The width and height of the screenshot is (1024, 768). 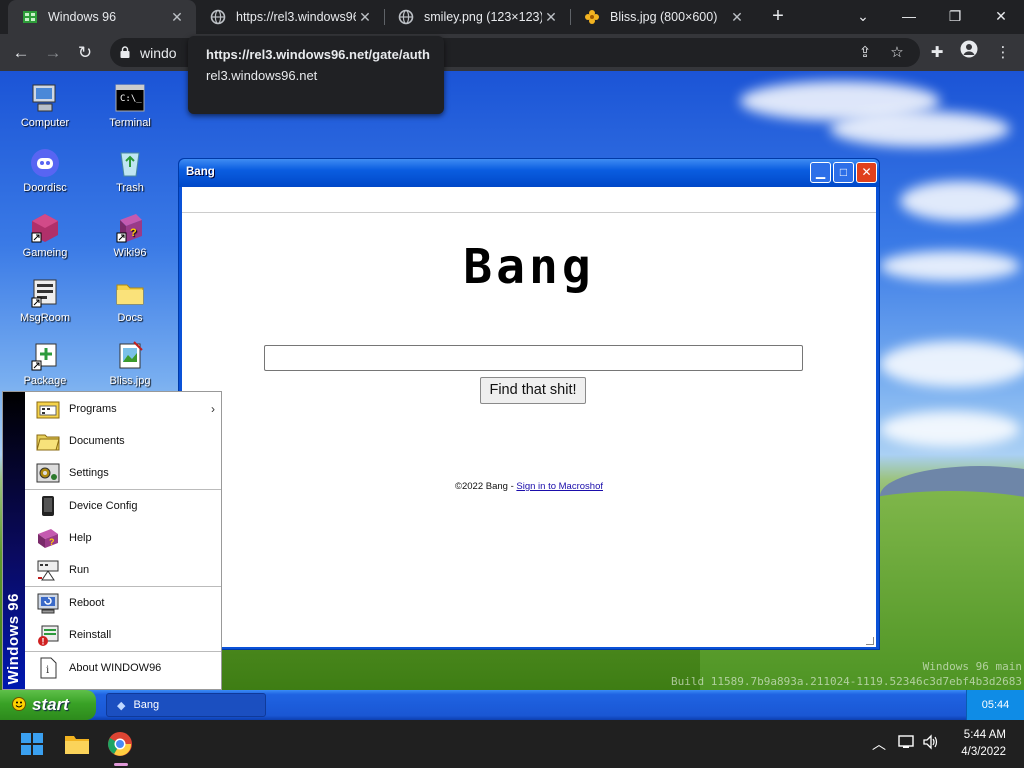 I want to click on start-menu-item-label: Documents, so click(x=97, y=441).